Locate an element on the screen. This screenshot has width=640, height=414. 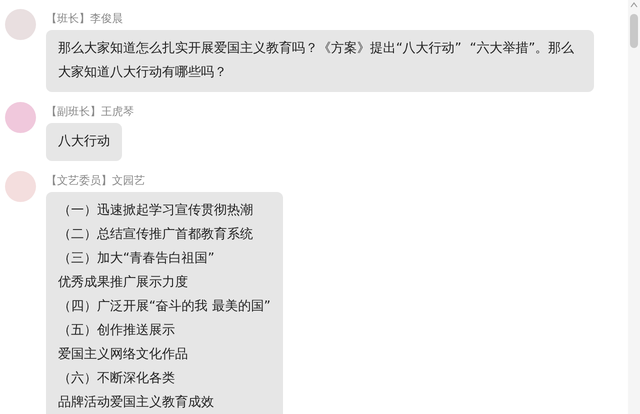
message-text: 爱国主义网络文化作品 is located at coordinates (123, 355).